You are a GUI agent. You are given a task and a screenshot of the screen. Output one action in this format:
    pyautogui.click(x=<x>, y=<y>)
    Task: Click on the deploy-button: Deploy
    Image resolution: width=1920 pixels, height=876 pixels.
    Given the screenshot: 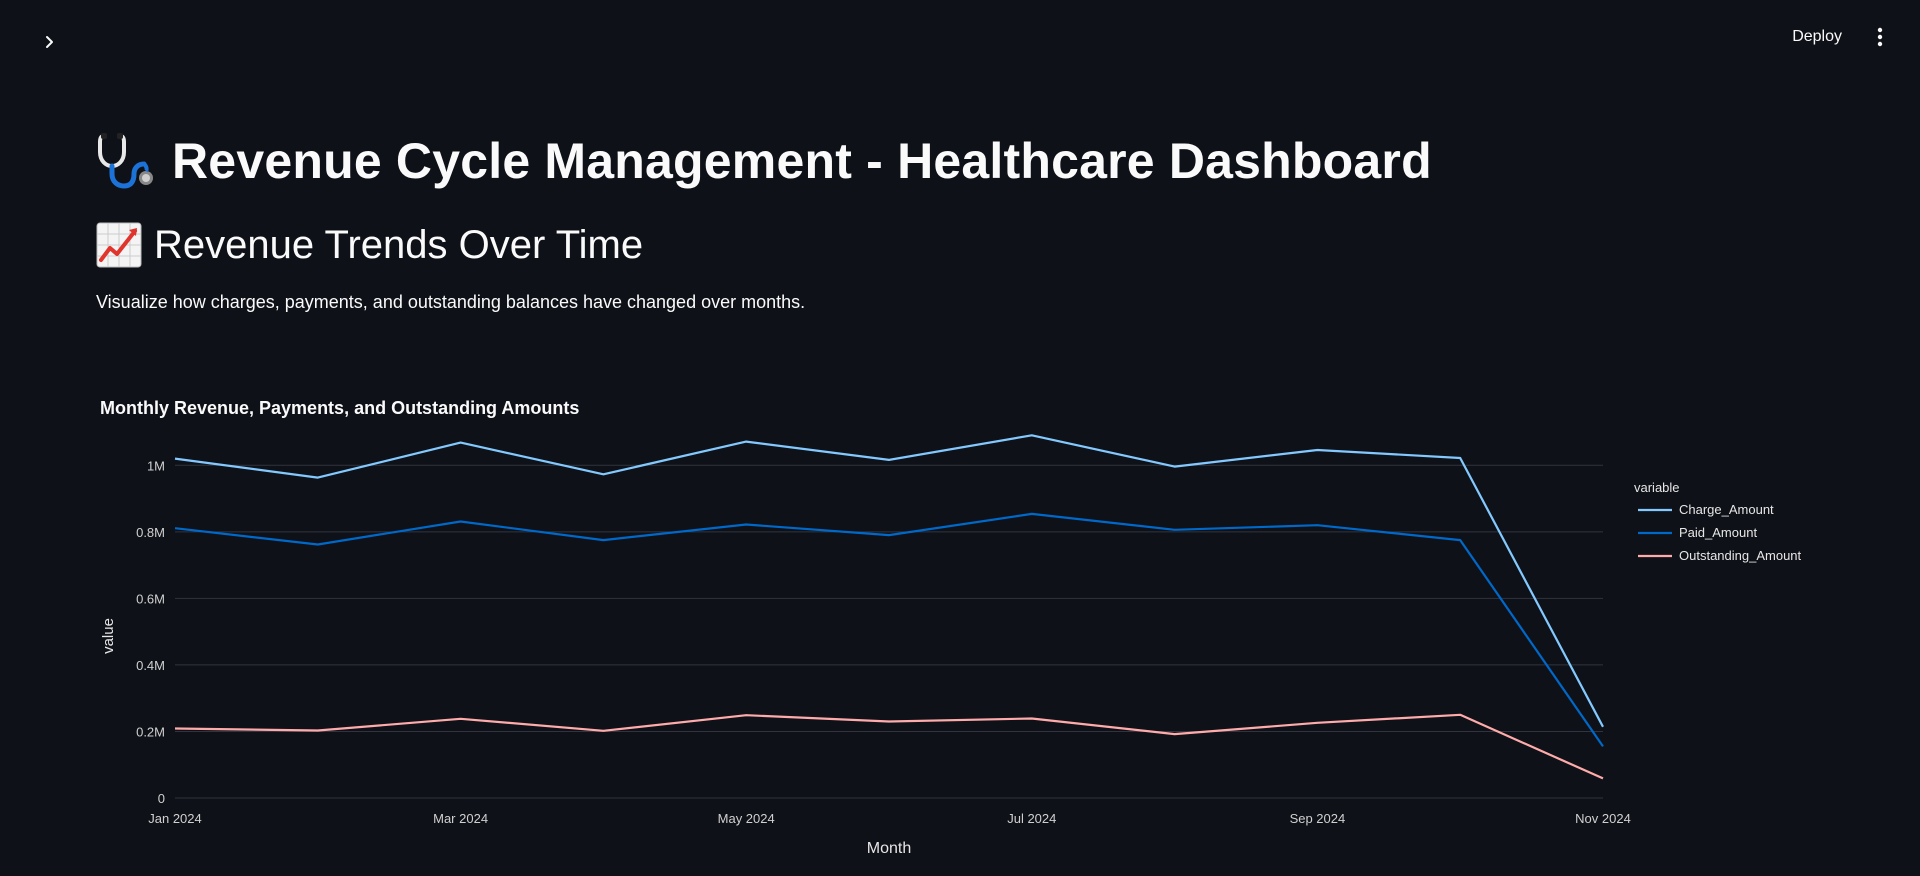 What is the action you would take?
    pyautogui.click(x=1817, y=37)
    